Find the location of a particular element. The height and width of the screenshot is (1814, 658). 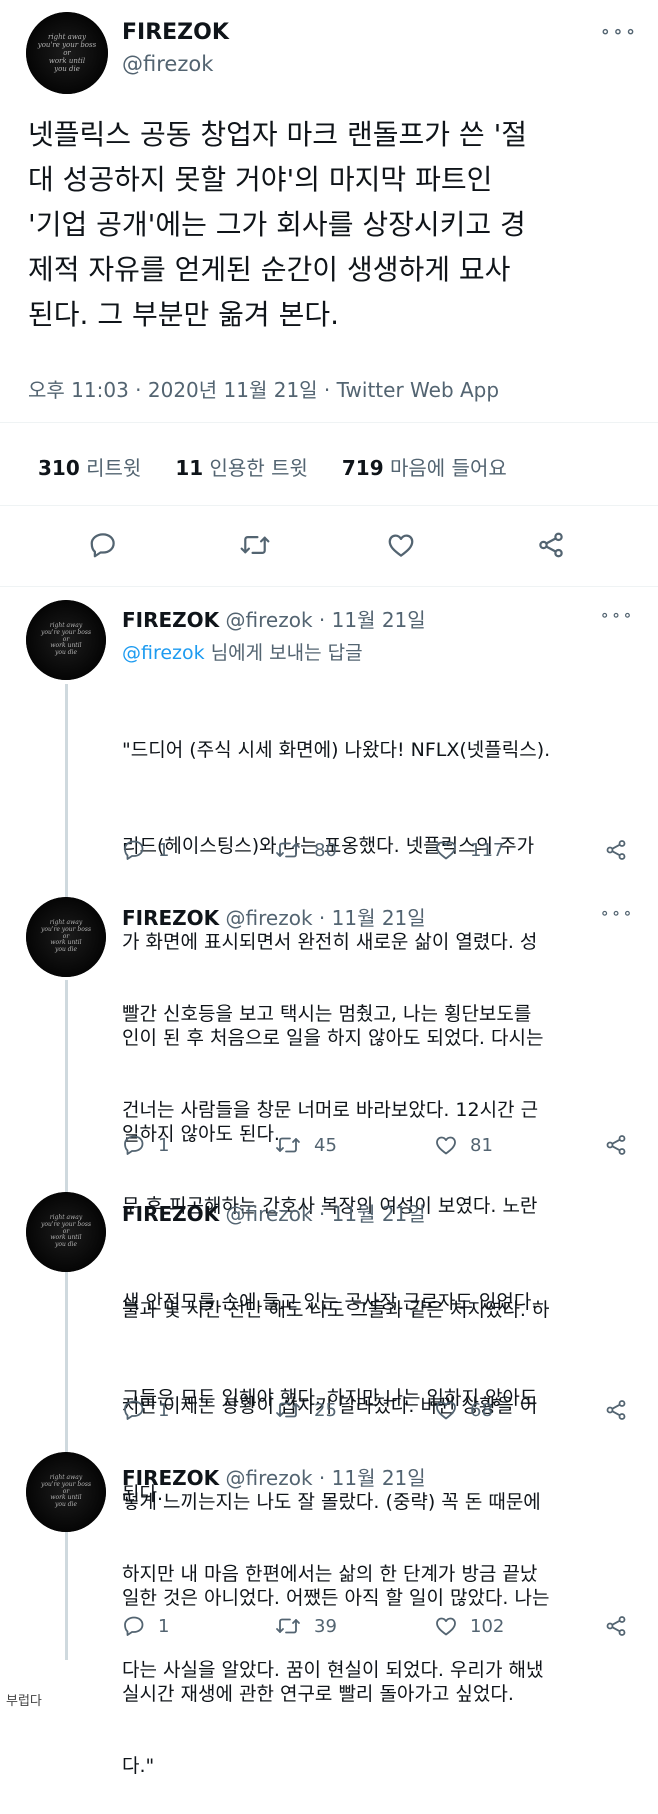

reply-text-line: 지만 이제는 상황이 갑자기 달라졌다. 바뀐 상황을 어 is located at coordinates (330, 1406).